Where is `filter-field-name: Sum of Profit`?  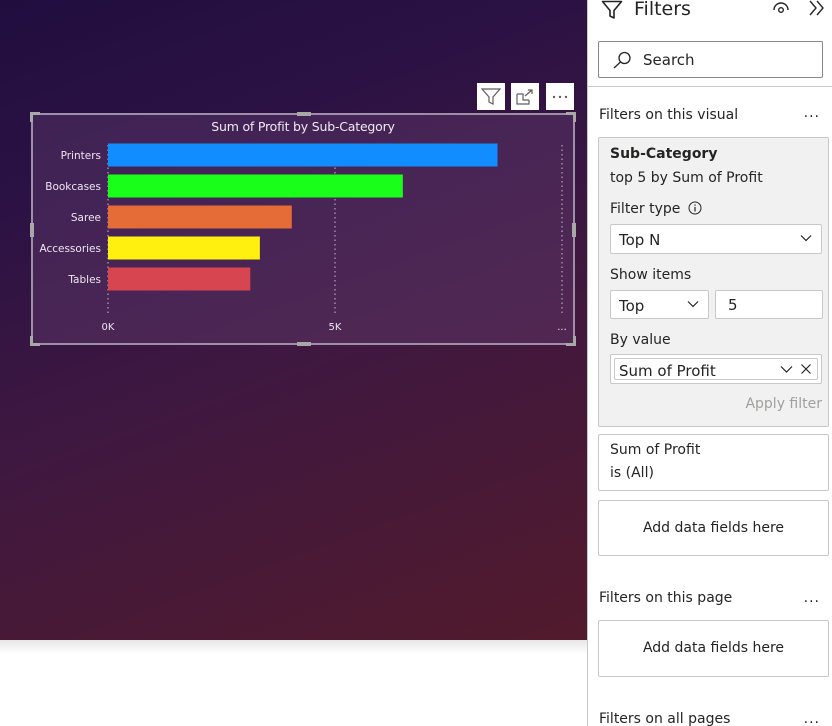 filter-field-name: Sum of Profit is located at coordinates (655, 450).